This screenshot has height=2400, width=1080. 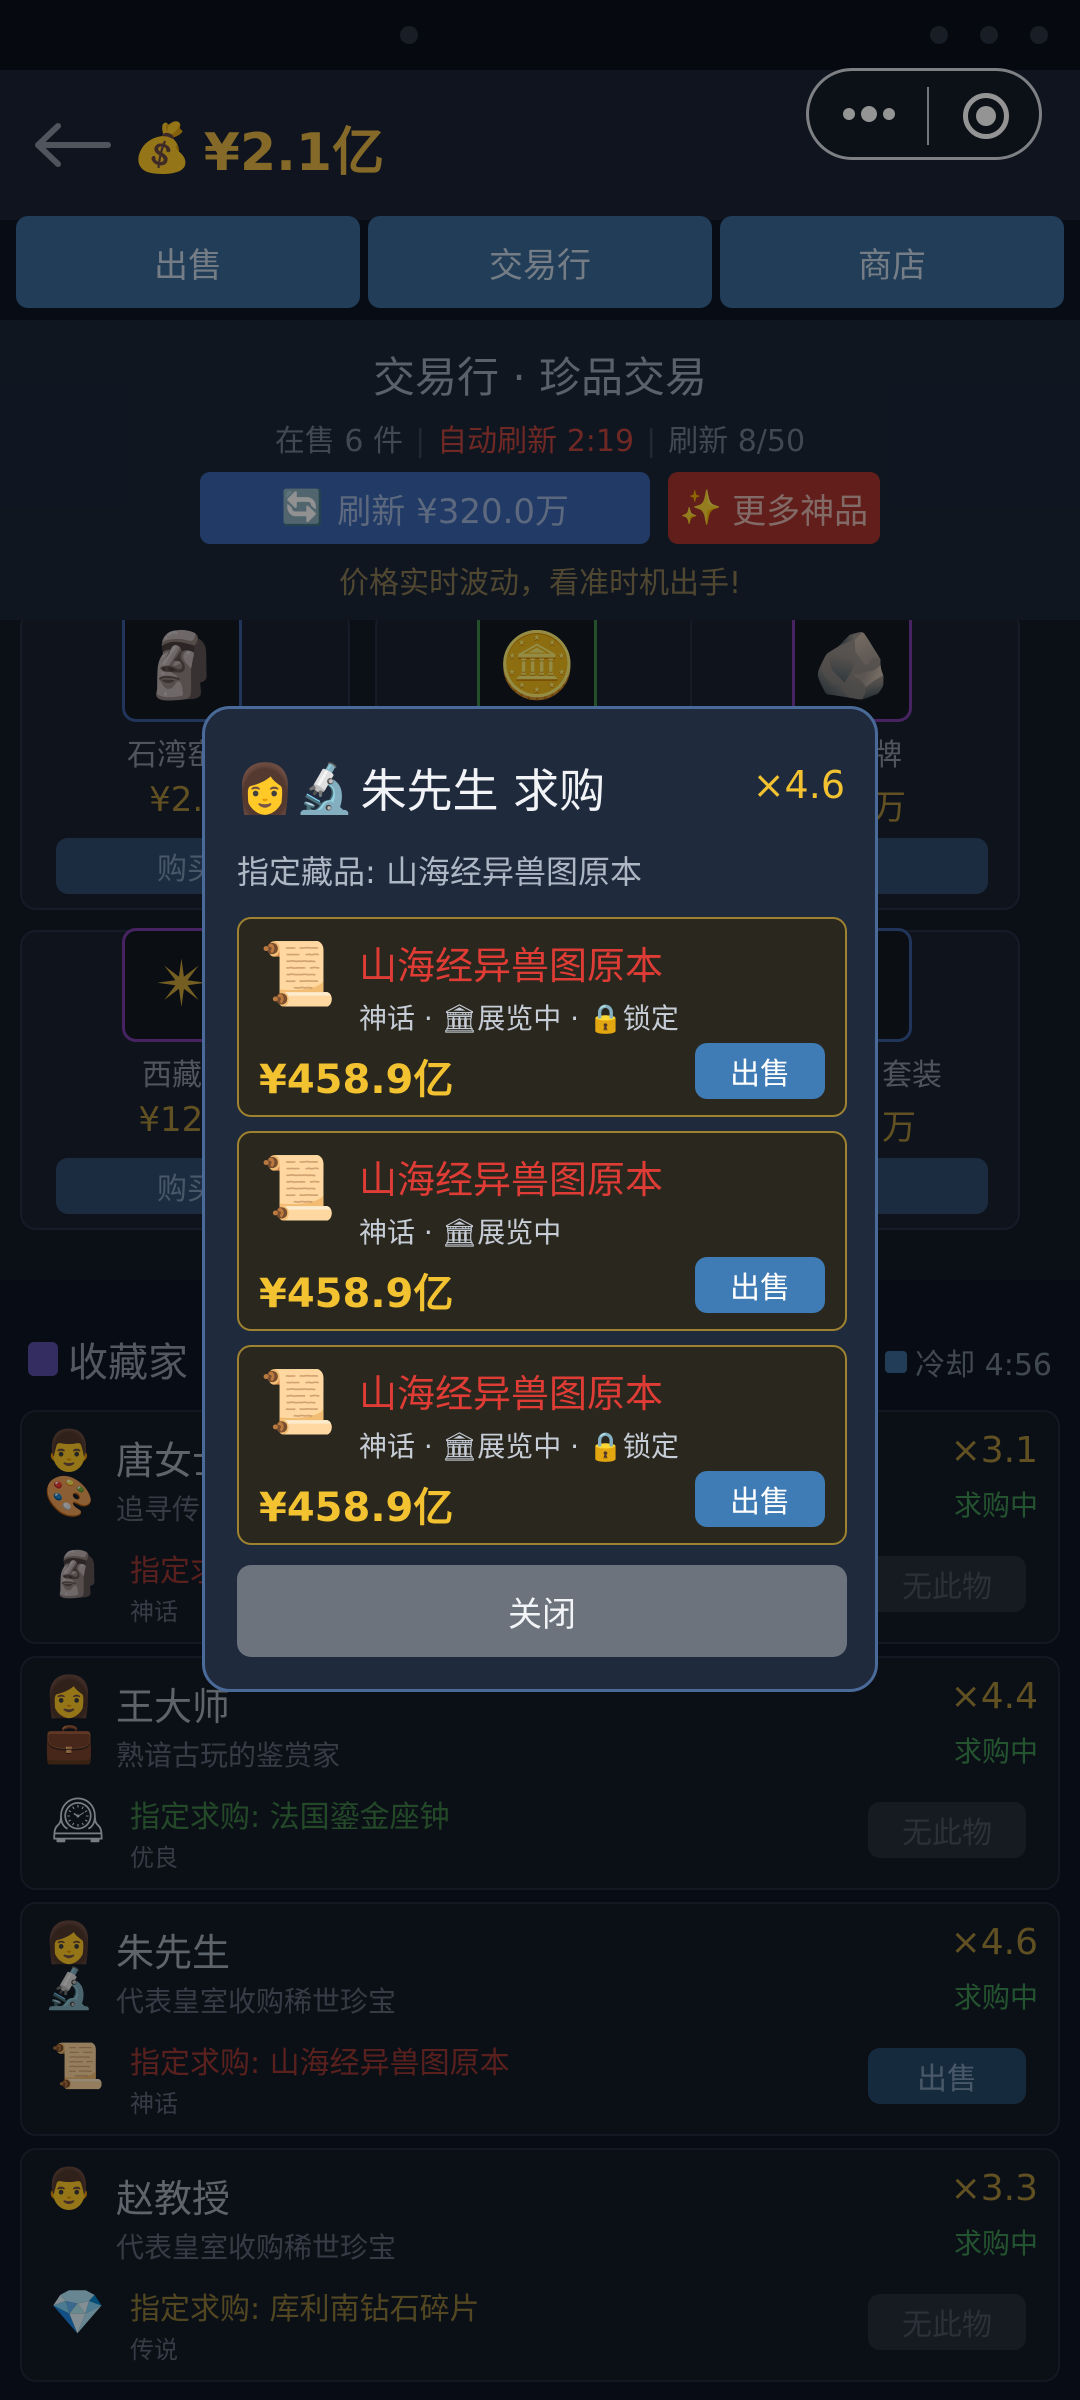 I want to click on price-multiplier: ×4.6, so click(x=994, y=1942).